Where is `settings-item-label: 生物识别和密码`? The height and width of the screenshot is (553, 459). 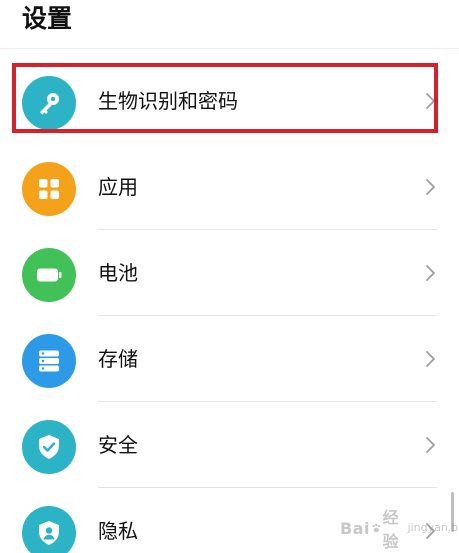
settings-item-label: 生物识别和密码 is located at coordinates (168, 101).